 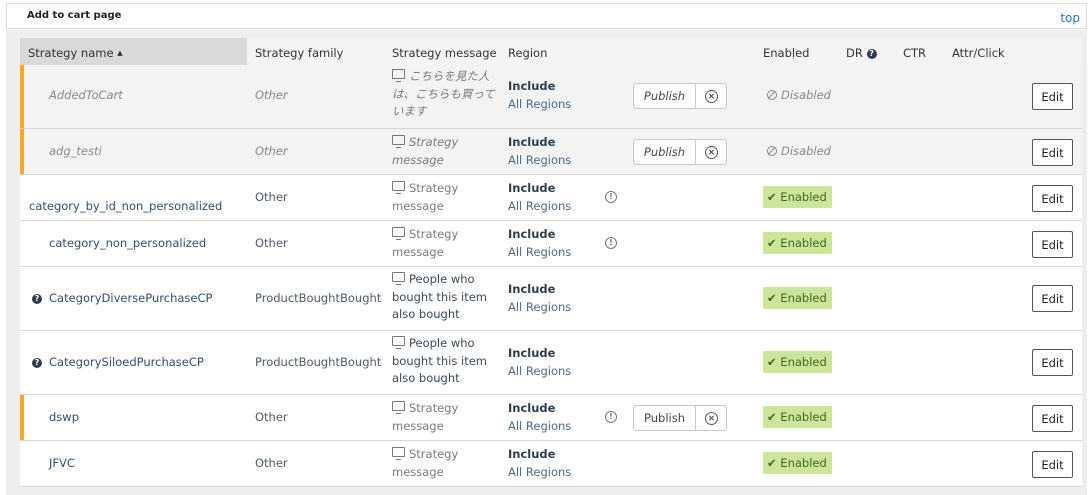 I want to click on strategy-message: People who bought this item also bought, so click(x=446, y=361).